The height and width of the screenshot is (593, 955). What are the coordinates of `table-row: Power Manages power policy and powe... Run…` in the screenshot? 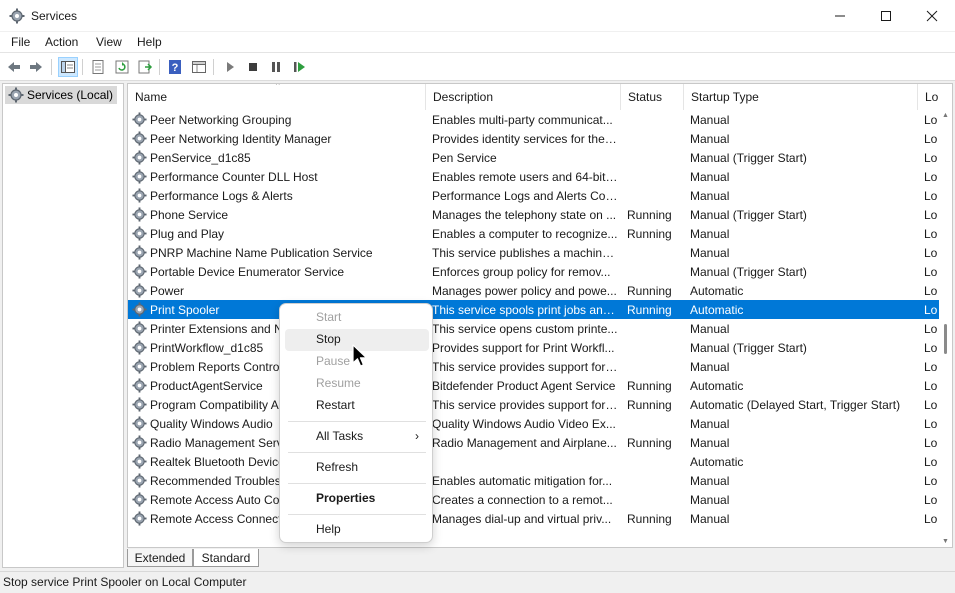 It's located at (534, 290).